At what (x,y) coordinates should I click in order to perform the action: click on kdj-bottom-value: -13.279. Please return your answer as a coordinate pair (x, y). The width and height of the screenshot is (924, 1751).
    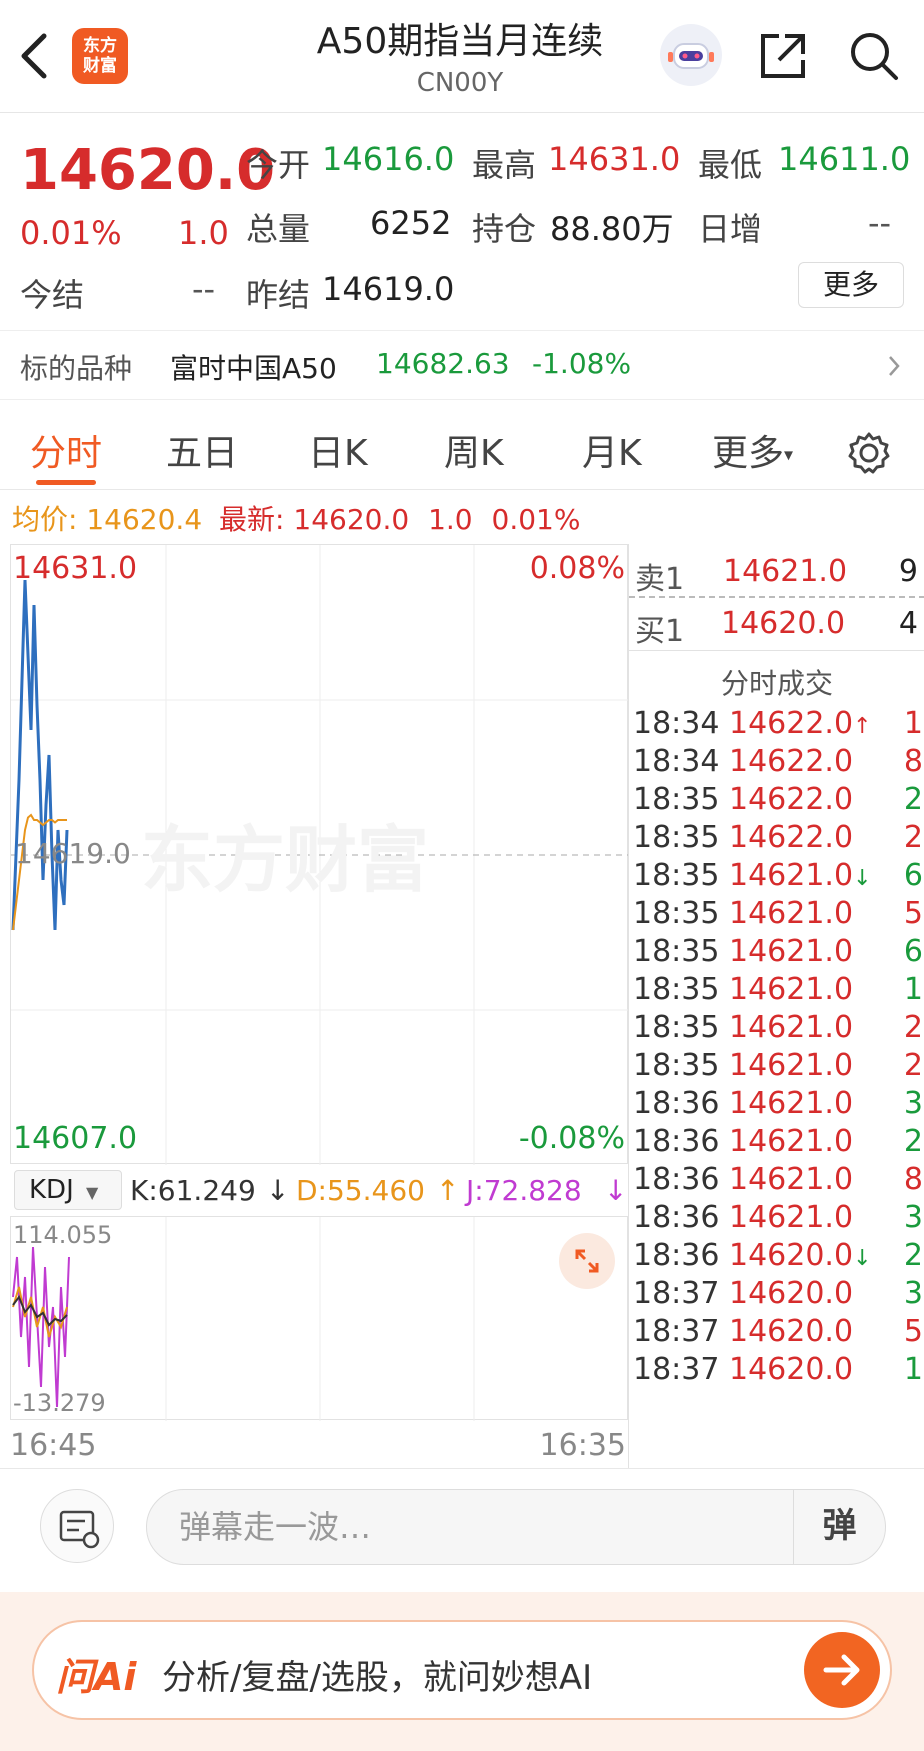
    Looking at the image, I should click on (59, 1403).